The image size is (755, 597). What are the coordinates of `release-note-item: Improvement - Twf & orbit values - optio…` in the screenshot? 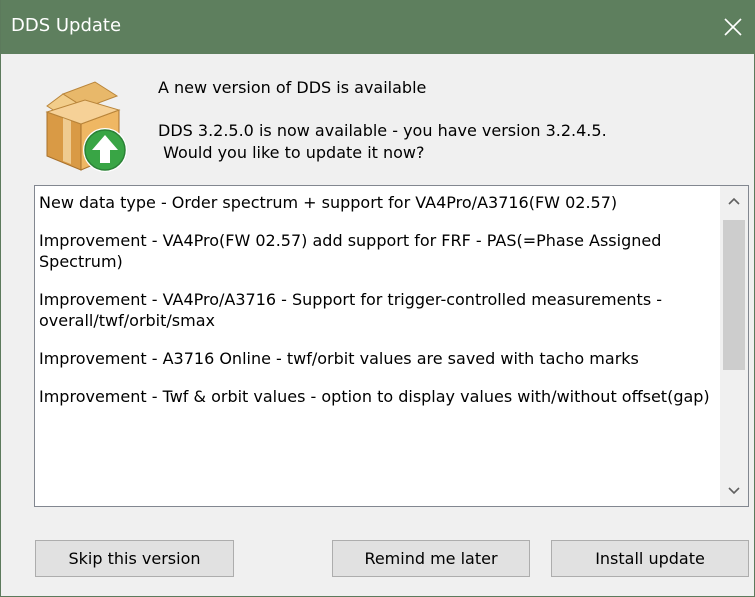 It's located at (374, 396).